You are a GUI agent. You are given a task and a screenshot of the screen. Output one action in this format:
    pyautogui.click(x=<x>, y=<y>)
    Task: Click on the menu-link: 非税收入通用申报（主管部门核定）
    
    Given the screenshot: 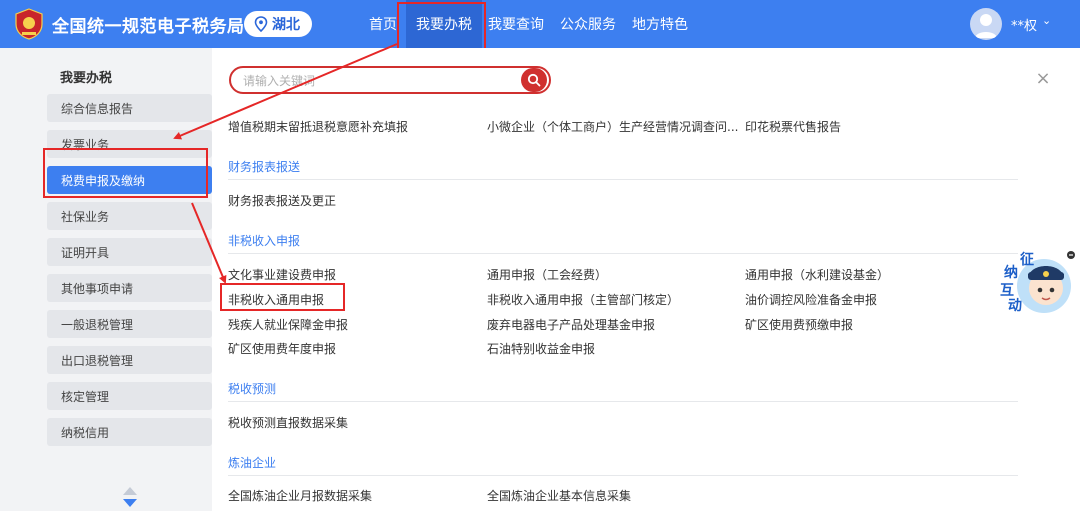 What is the action you would take?
    pyautogui.click(x=583, y=299)
    